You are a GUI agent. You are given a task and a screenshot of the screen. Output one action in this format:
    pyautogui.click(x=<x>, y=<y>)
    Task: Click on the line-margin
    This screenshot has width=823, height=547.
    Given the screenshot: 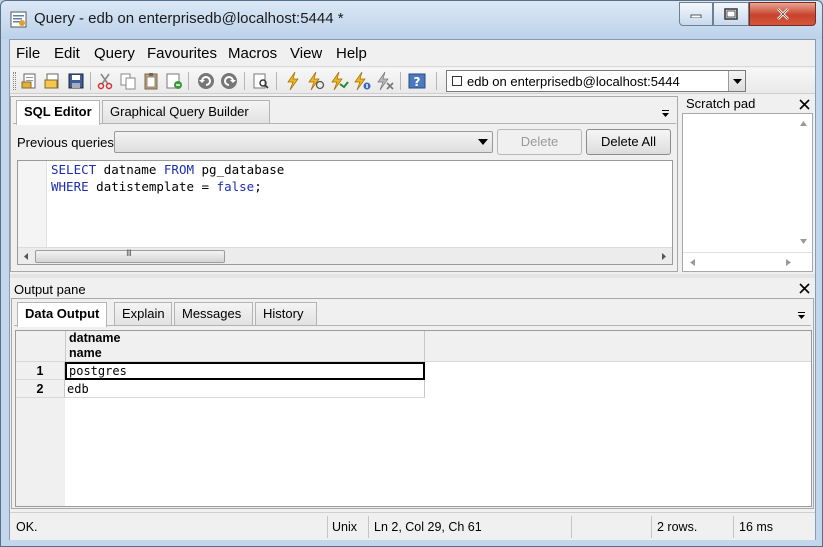 What is the action you would take?
    pyautogui.click(x=32, y=204)
    